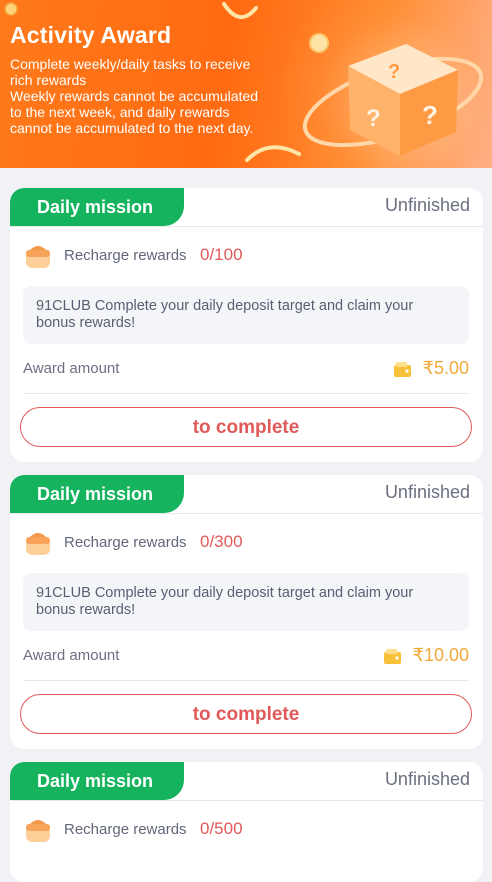  Describe the element at coordinates (246, 257) in the screenshot. I see `task-row: Recharge rewards 0/100` at that location.